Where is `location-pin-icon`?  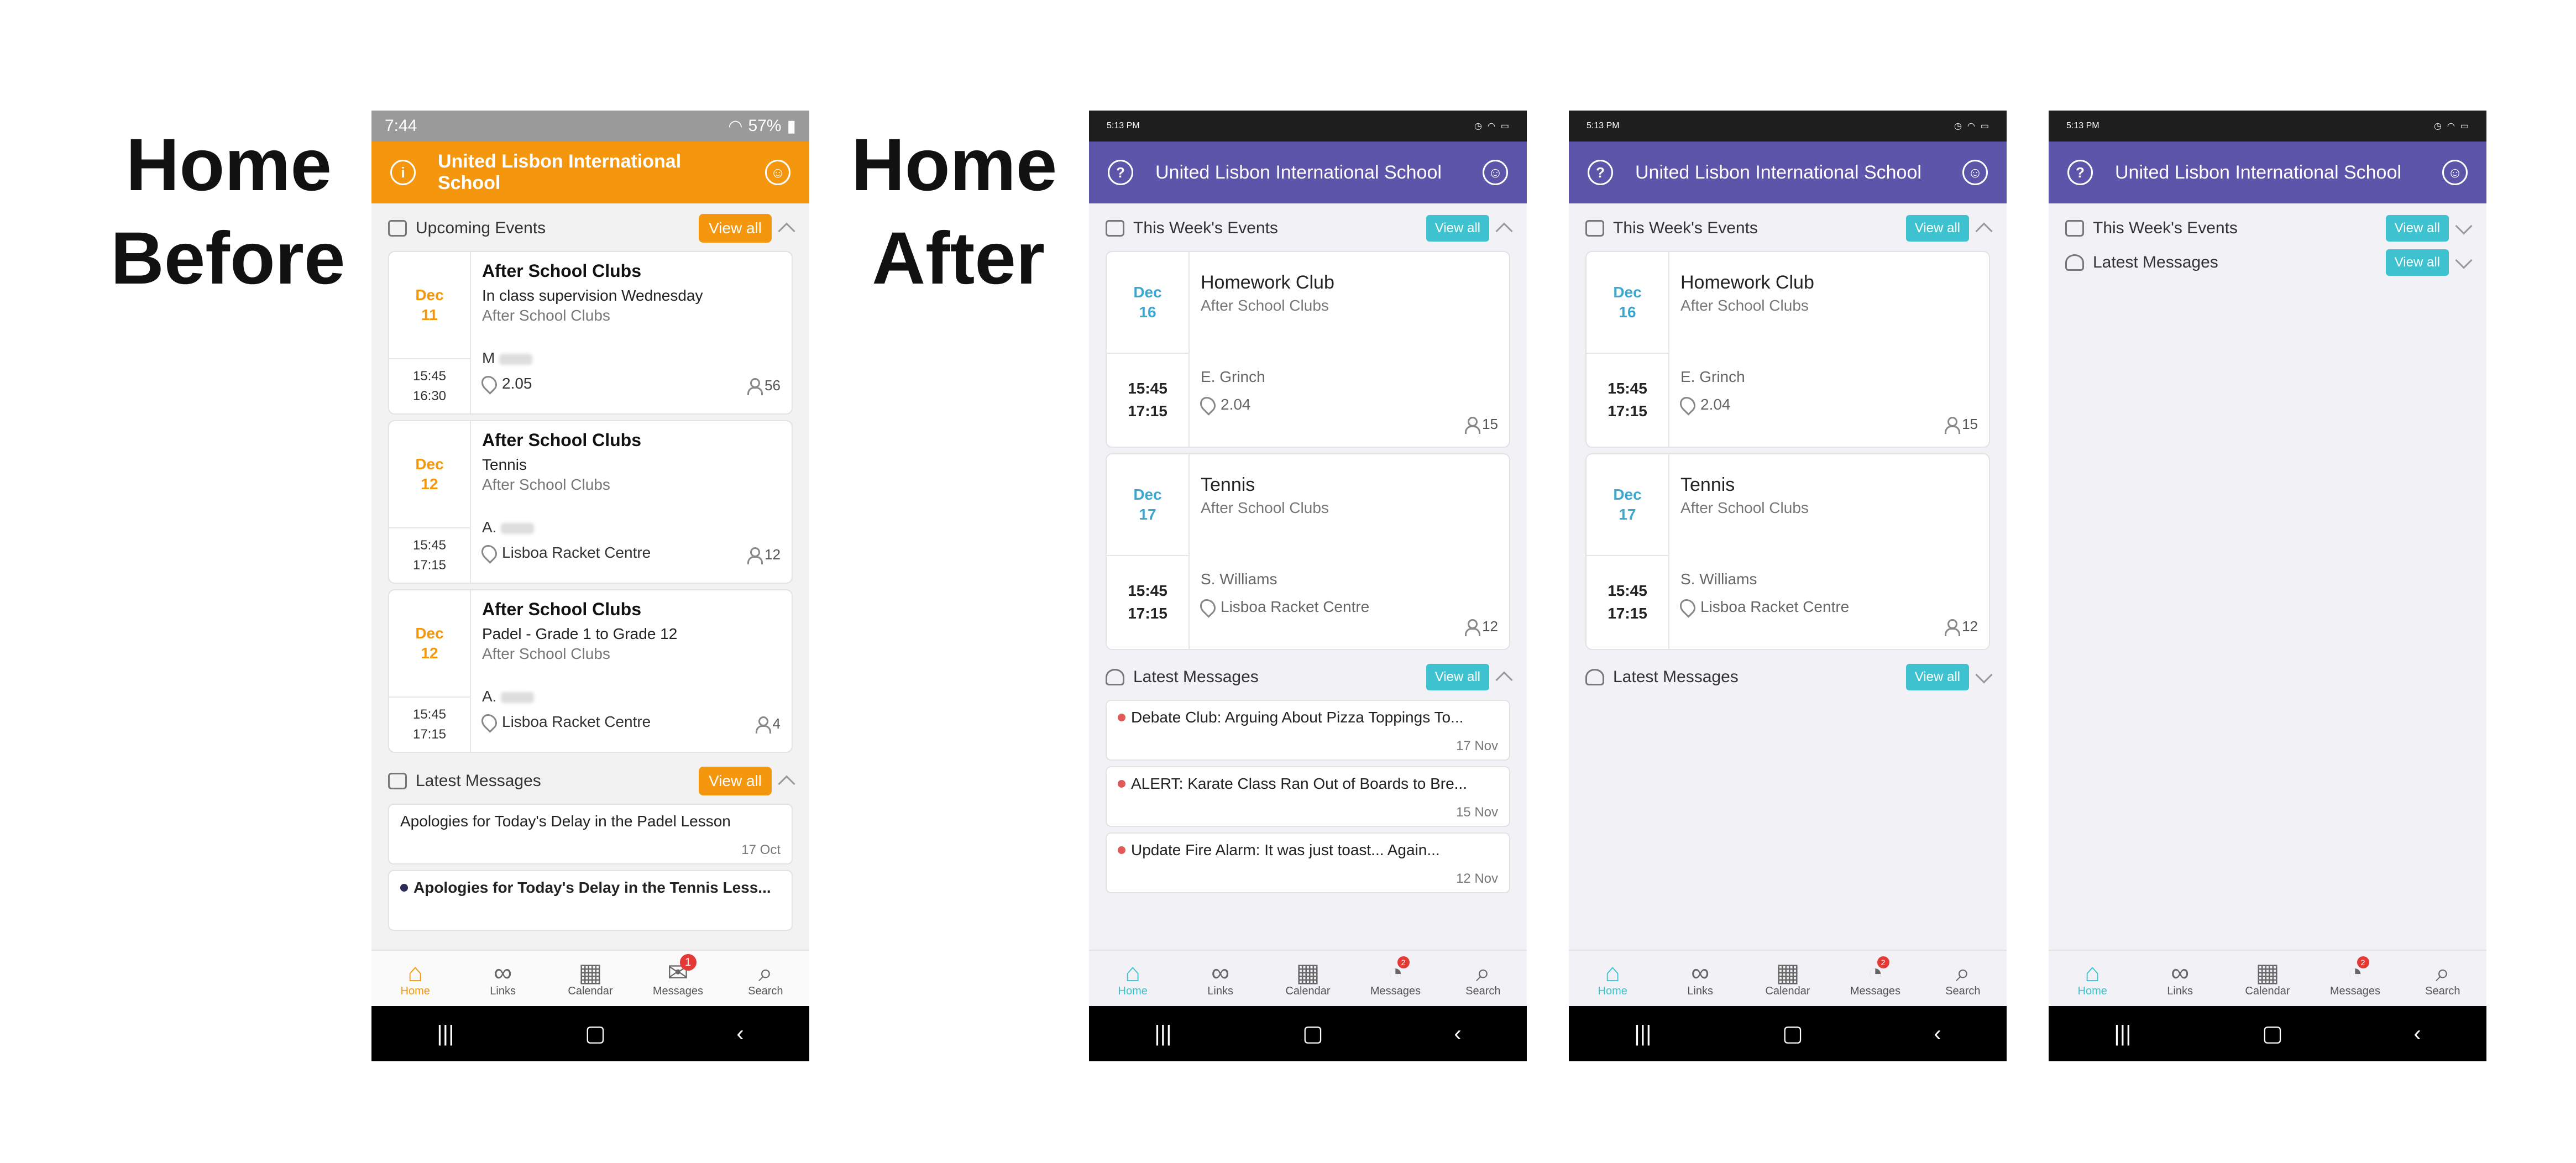
location-pin-icon is located at coordinates (1688, 405).